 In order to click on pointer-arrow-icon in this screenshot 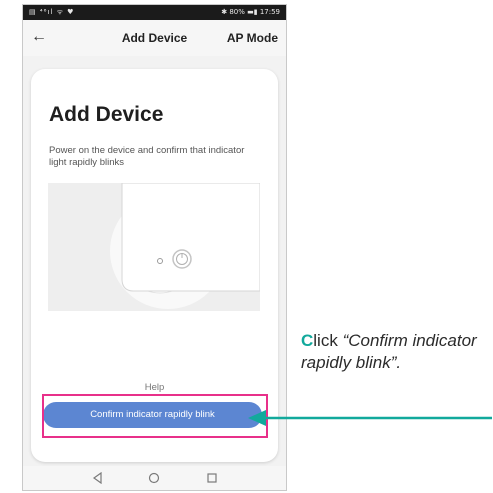, I will do `click(370, 418)`.